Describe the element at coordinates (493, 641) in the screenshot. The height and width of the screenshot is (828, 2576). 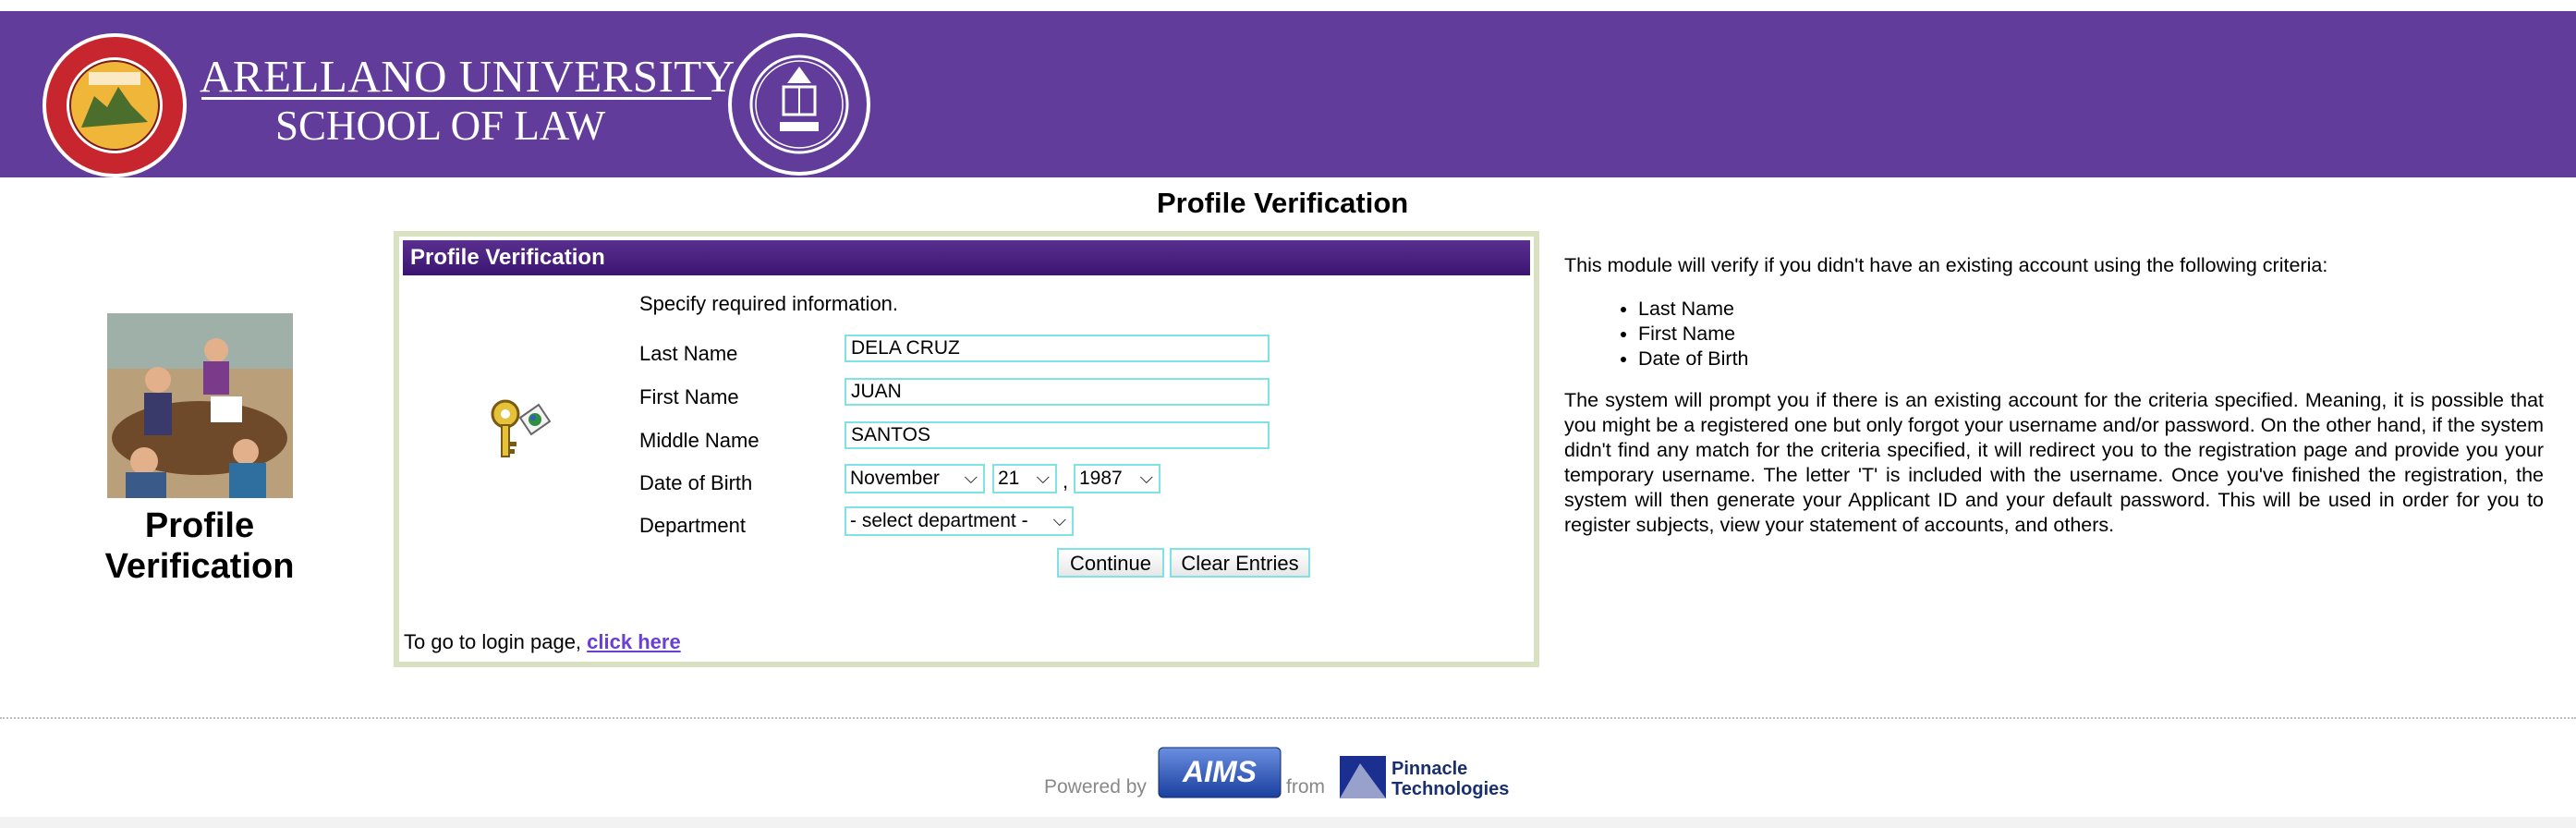
I see `login-text: To go to login page,` at that location.